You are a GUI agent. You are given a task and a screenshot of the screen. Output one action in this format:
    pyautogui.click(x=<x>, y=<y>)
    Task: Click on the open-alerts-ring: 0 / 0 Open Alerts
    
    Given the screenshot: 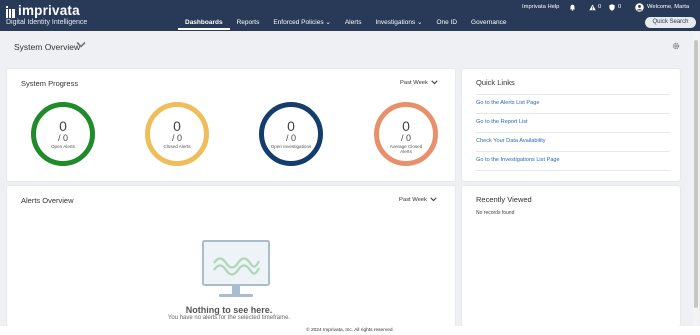 What is the action you would take?
    pyautogui.click(x=63, y=134)
    